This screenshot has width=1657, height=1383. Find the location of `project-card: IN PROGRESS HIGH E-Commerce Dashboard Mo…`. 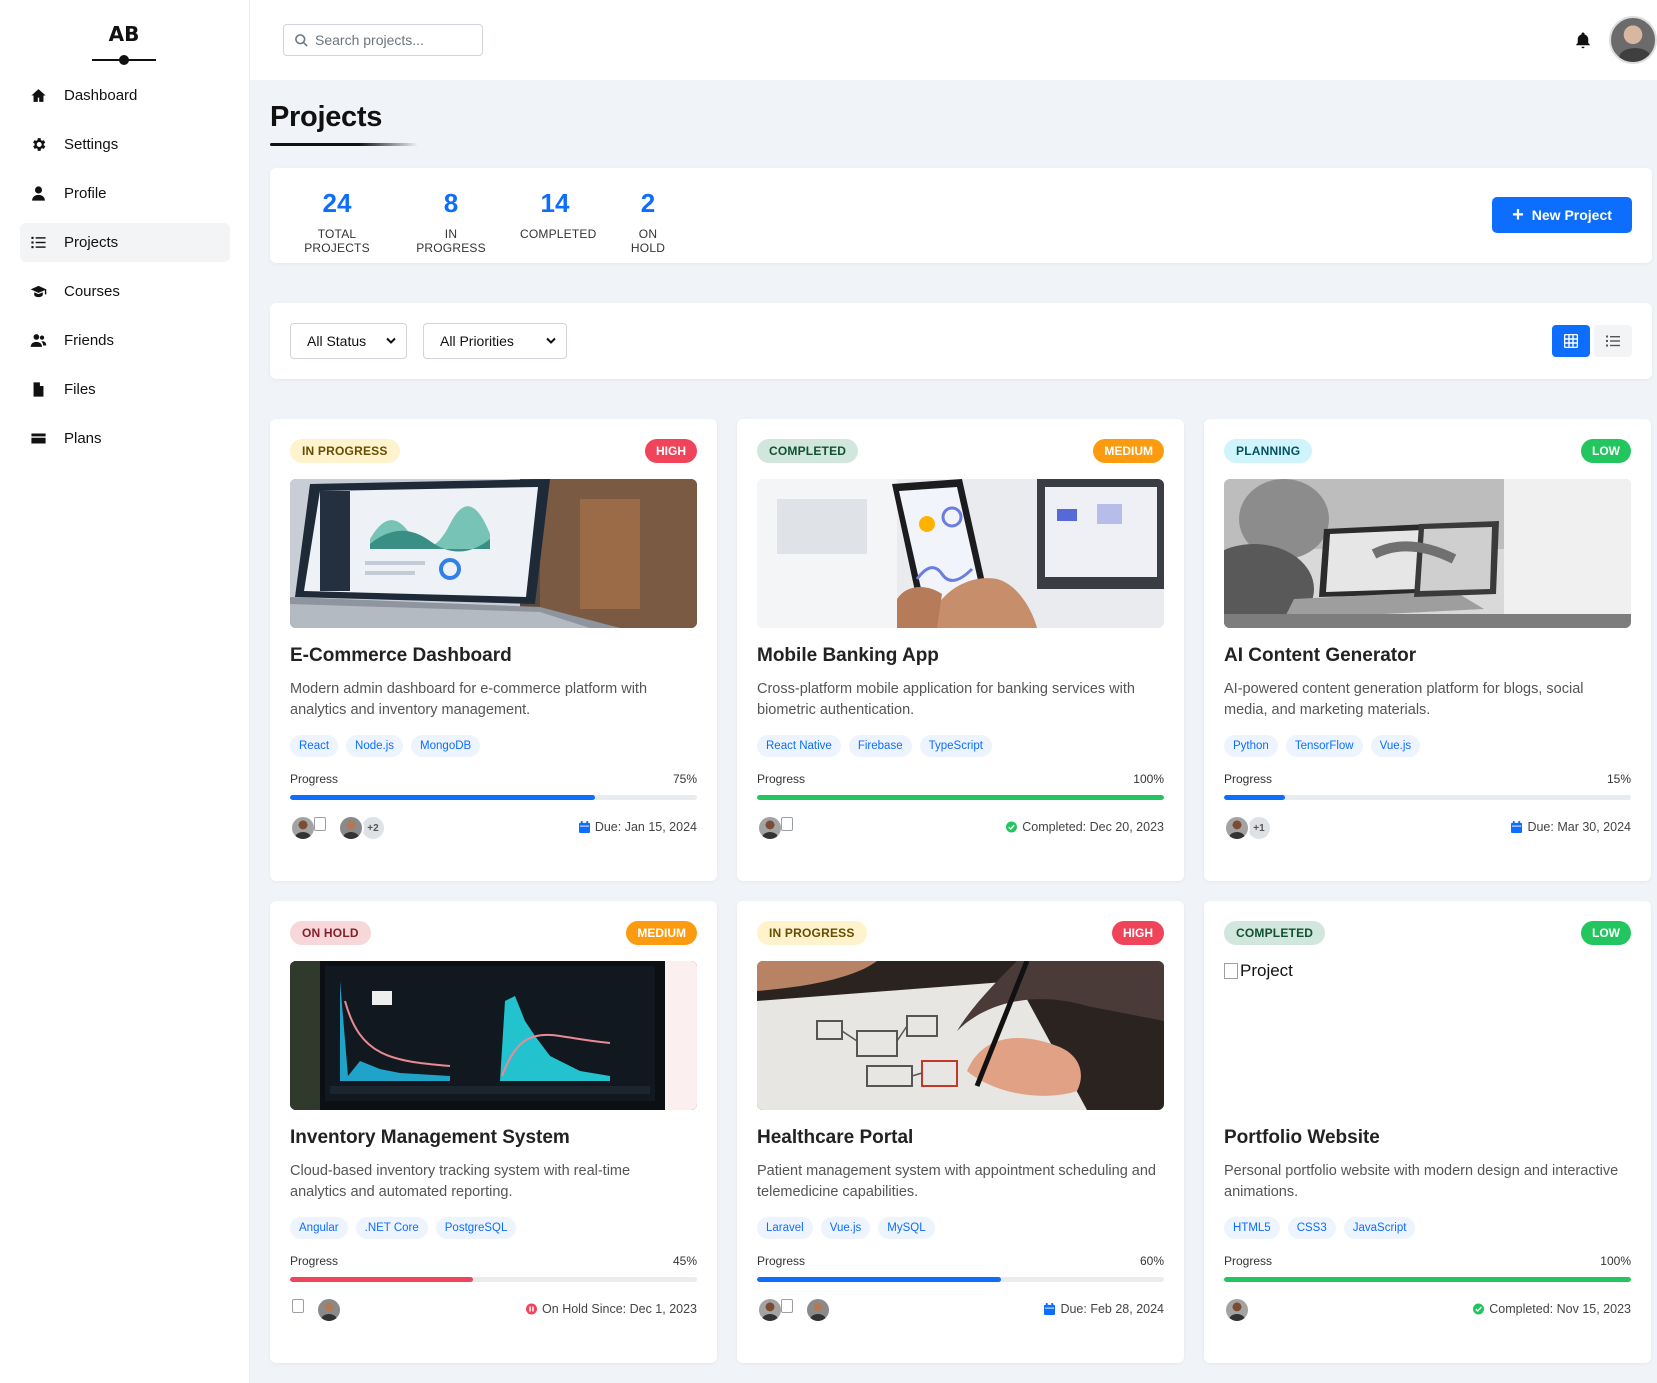

project-card: IN PROGRESS HIGH E-Commerce Dashboard Mo… is located at coordinates (493, 650).